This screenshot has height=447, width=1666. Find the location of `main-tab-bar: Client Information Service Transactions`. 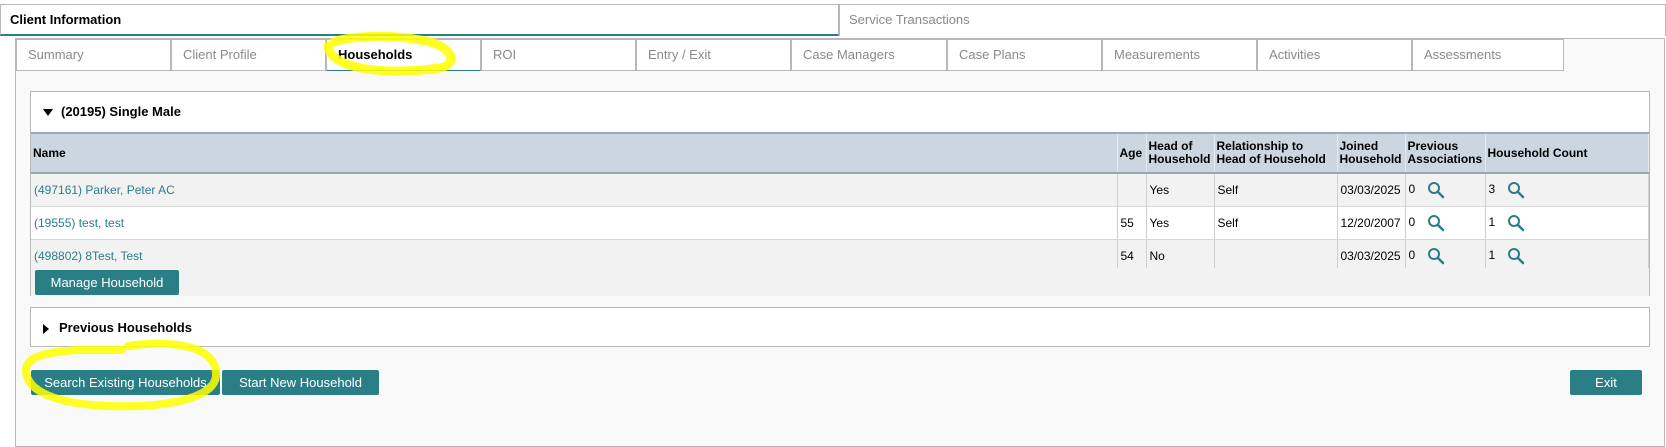

main-tab-bar: Client Information Service Transactions is located at coordinates (833, 21).